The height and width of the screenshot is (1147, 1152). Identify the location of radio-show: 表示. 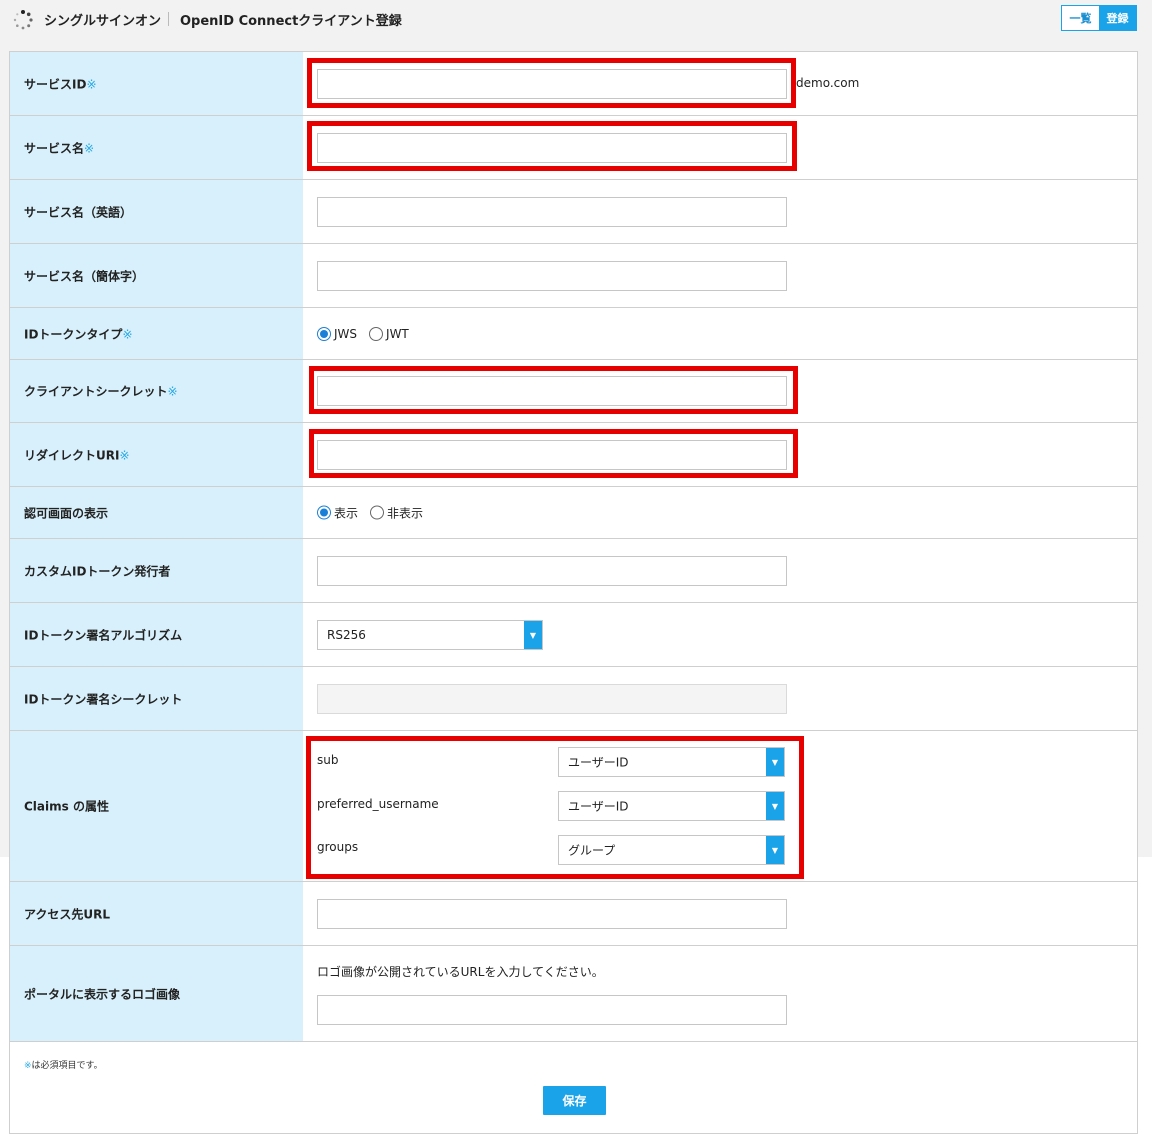
(337, 512).